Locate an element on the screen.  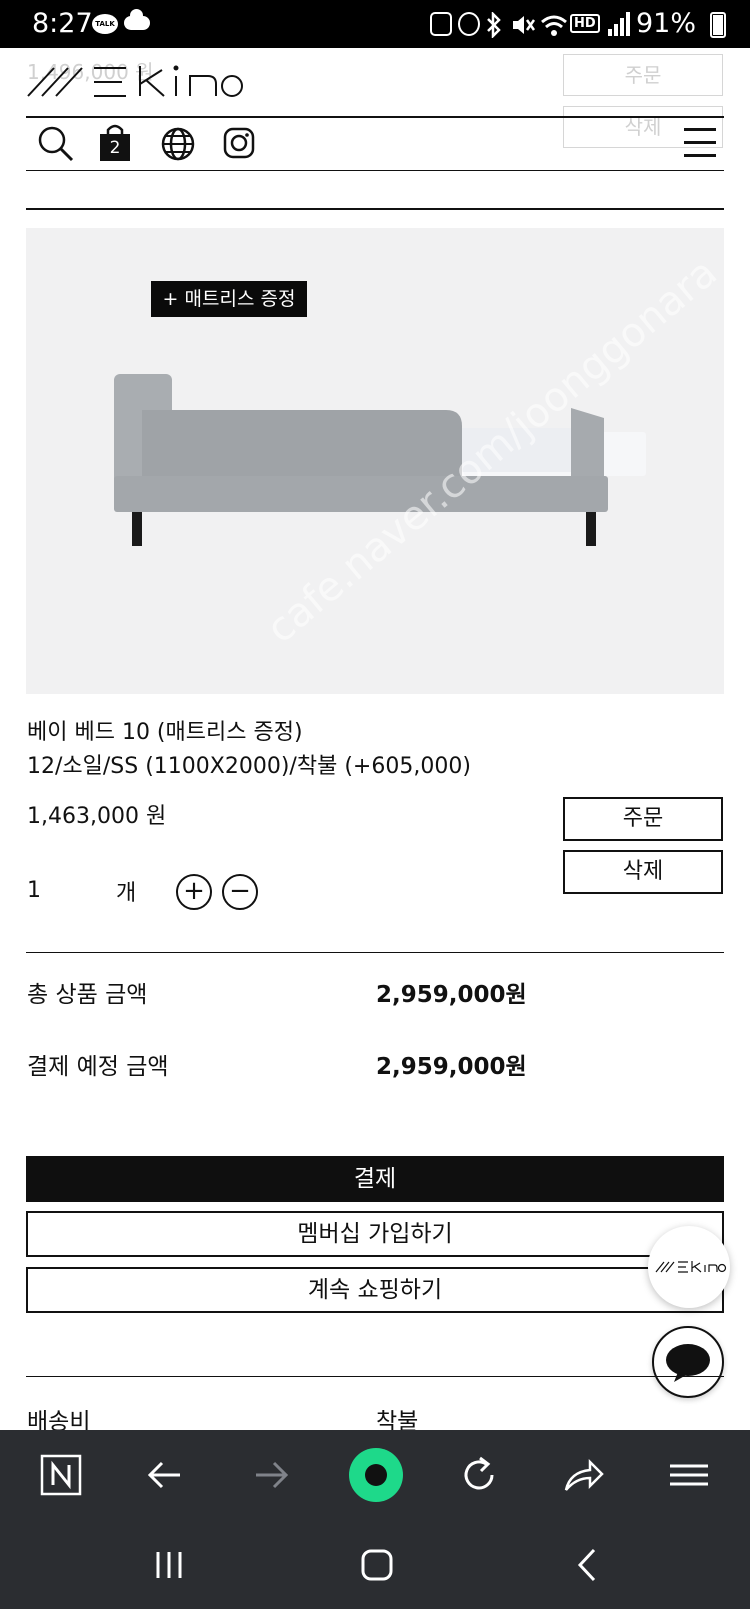
refresh-icon is located at coordinates (479, 1475).